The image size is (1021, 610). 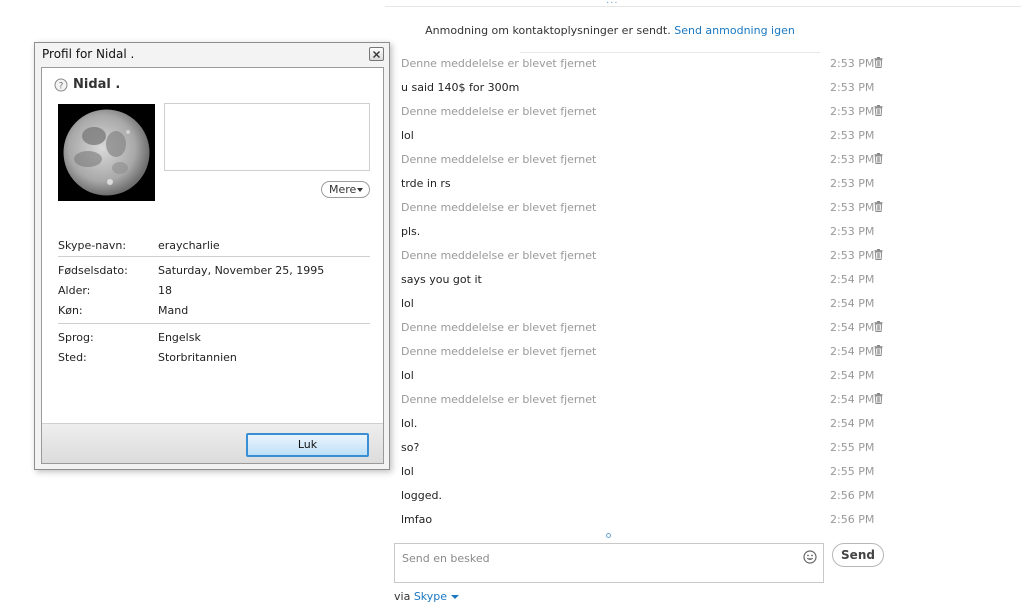 What do you see at coordinates (179, 337) in the screenshot?
I see `language-value: Engelsk` at bounding box center [179, 337].